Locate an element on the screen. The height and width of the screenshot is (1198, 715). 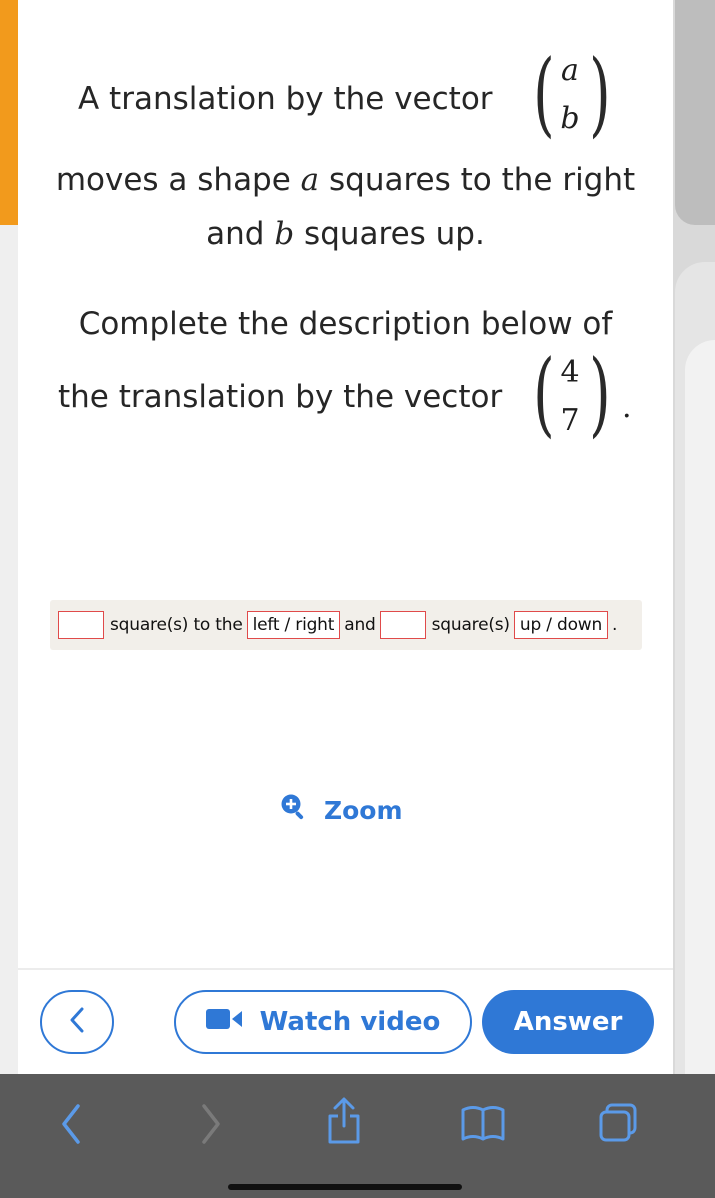
answer-end: . is located at coordinates (615, 625).